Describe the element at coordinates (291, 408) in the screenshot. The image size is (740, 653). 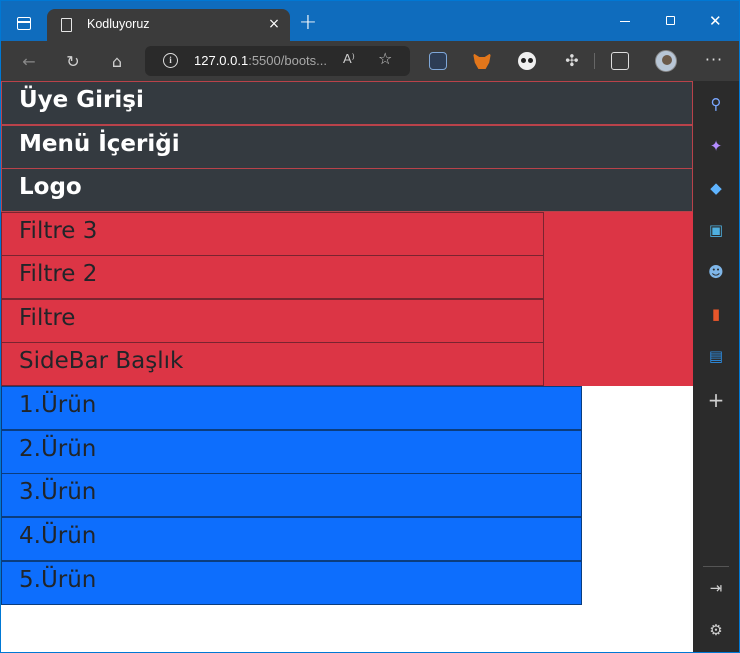
I see `product-row-1: 1.Ürün` at that location.